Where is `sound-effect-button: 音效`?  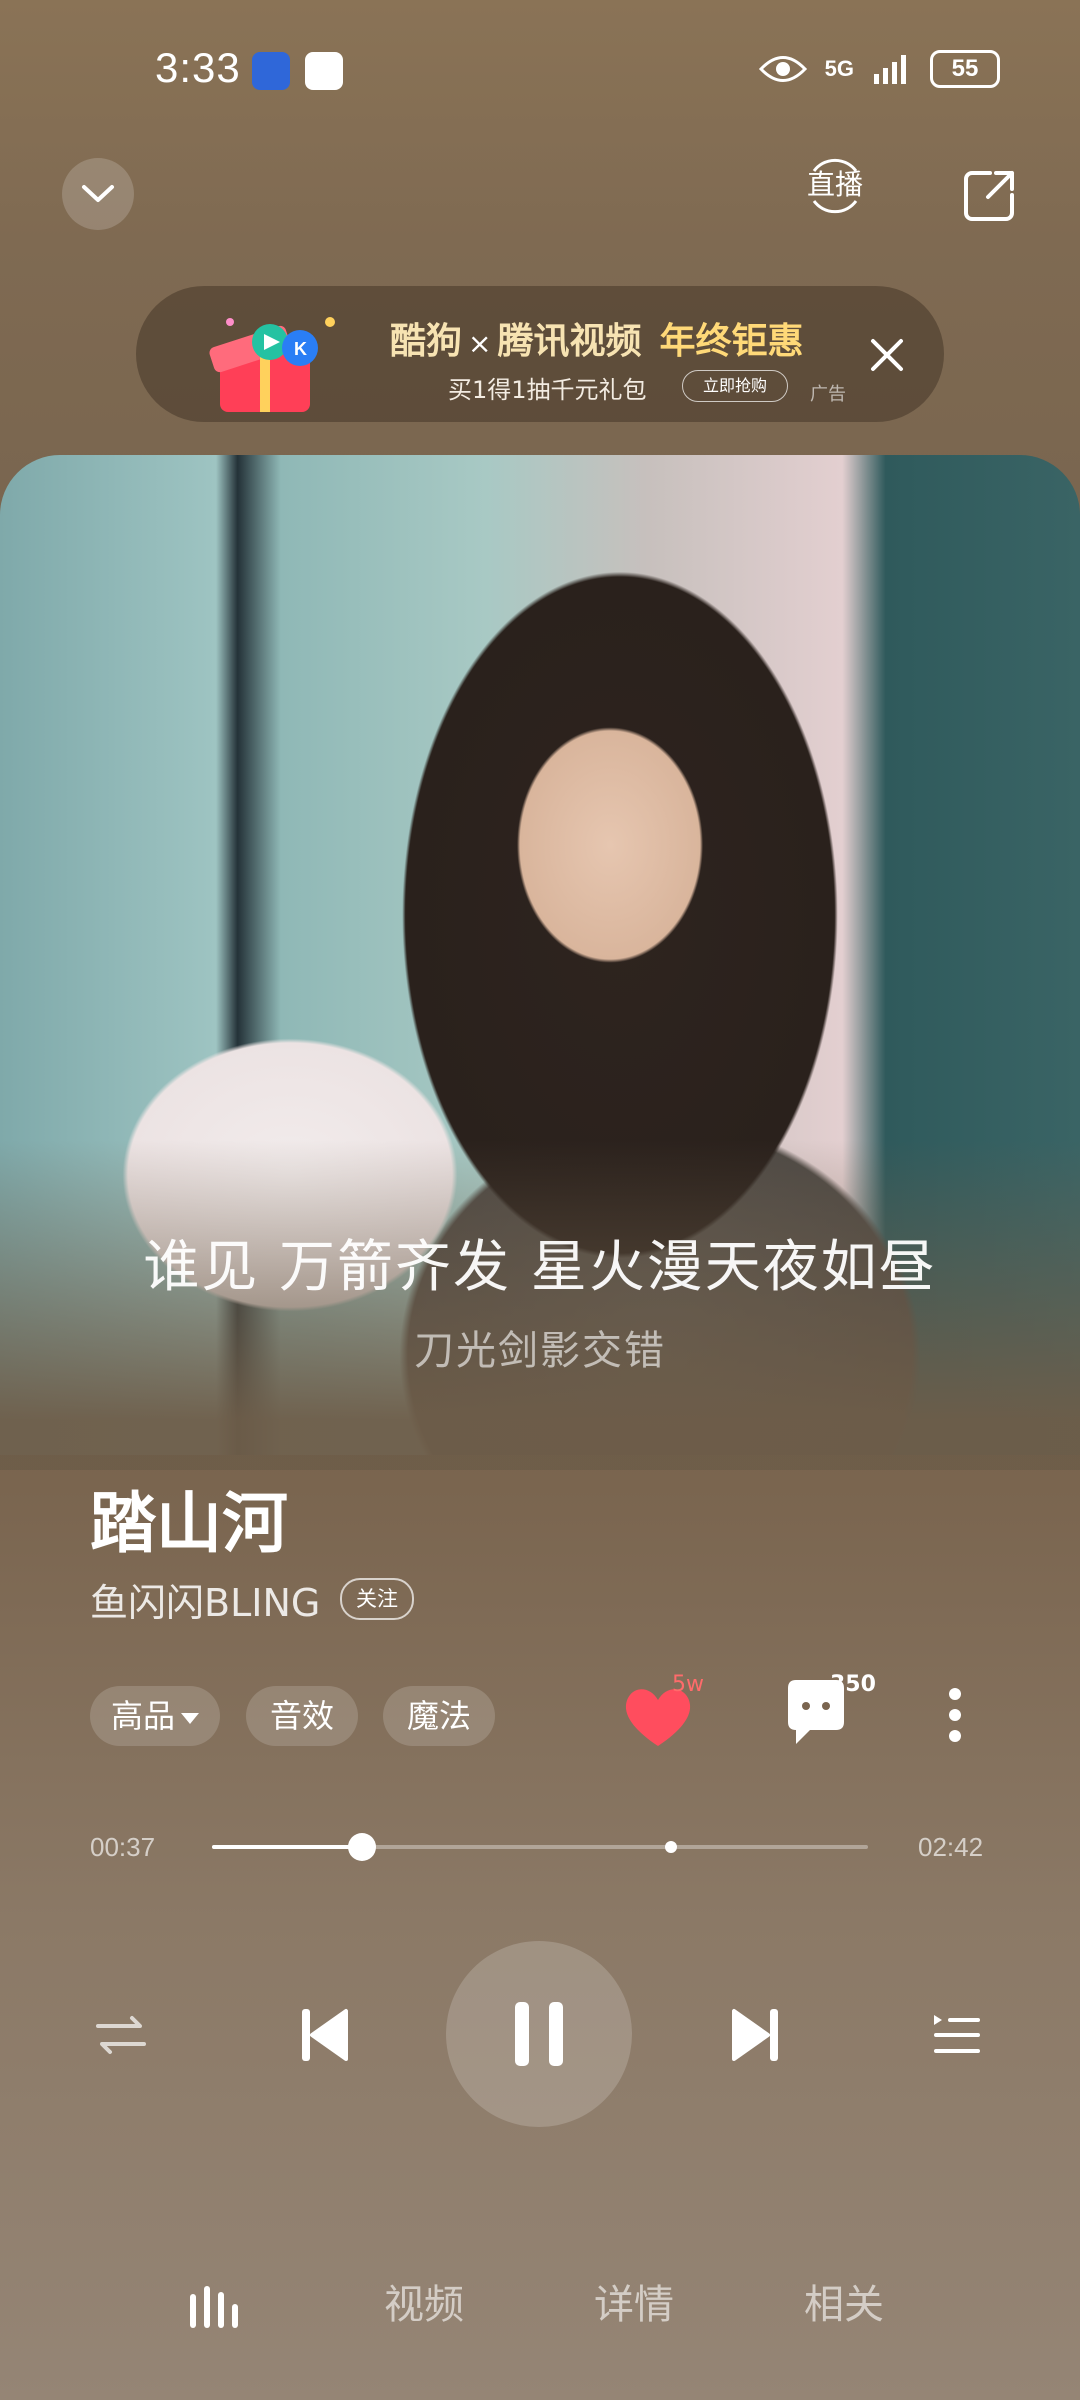 sound-effect-button: 音效 is located at coordinates (302, 1716).